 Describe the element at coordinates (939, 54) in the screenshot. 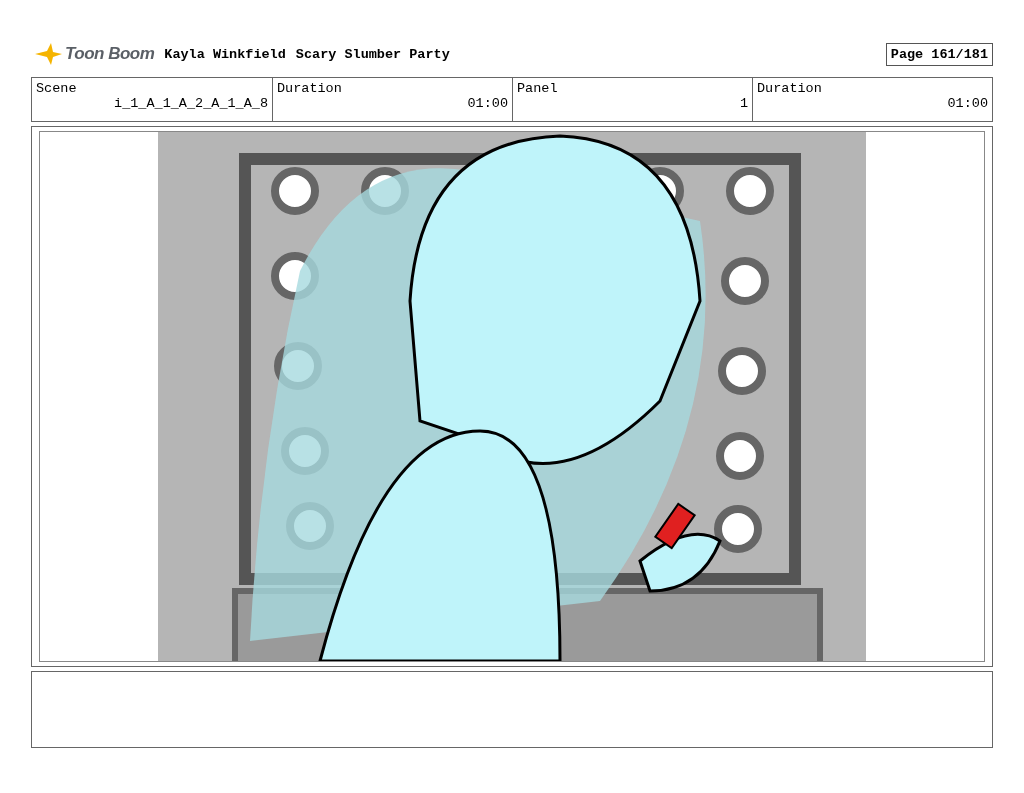

I see `page-number: Page 161/181` at that location.